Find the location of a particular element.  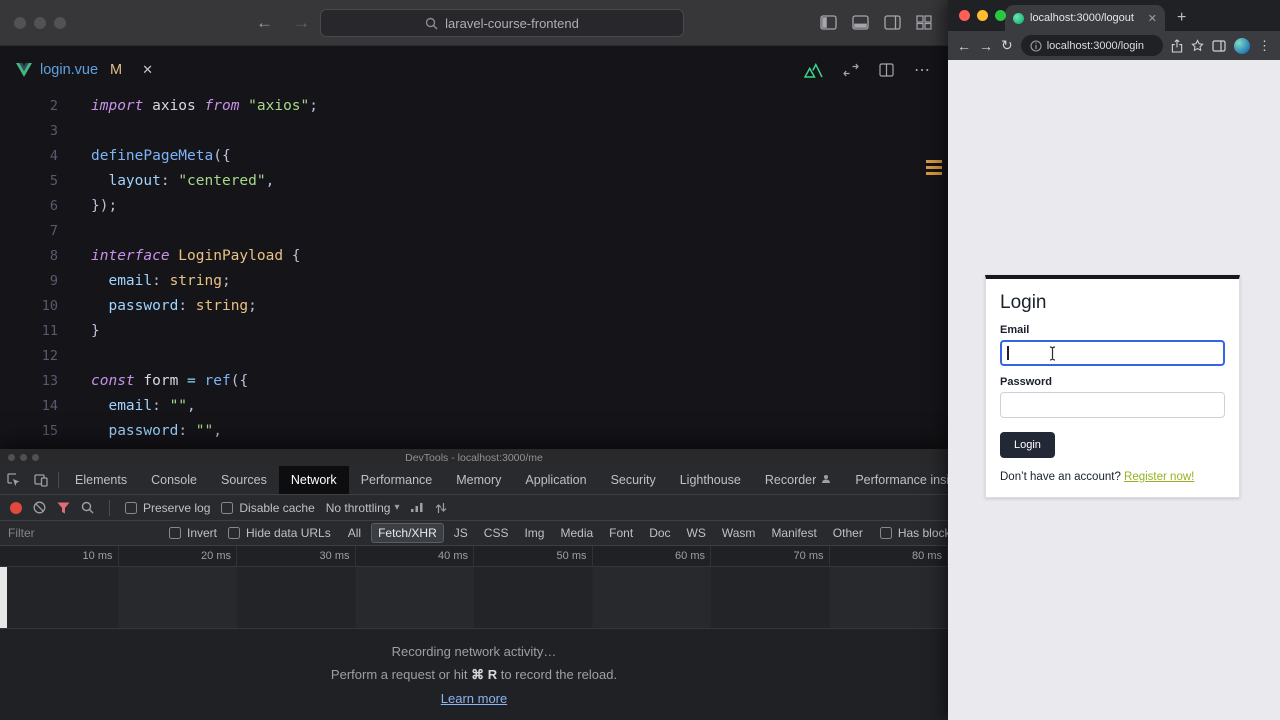

devtools-tab-performance: Performance is located at coordinates (397, 480).